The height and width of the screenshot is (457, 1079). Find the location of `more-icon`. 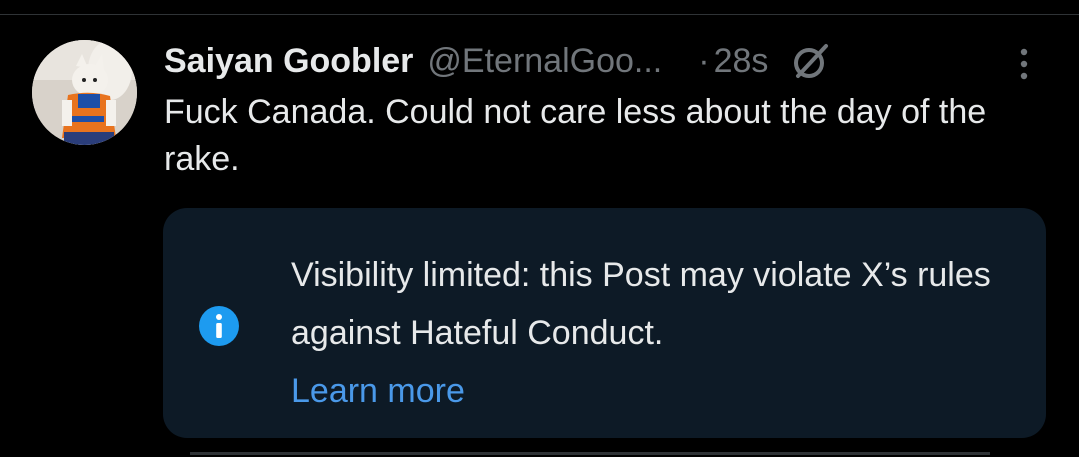

more-icon is located at coordinates (1024, 64).